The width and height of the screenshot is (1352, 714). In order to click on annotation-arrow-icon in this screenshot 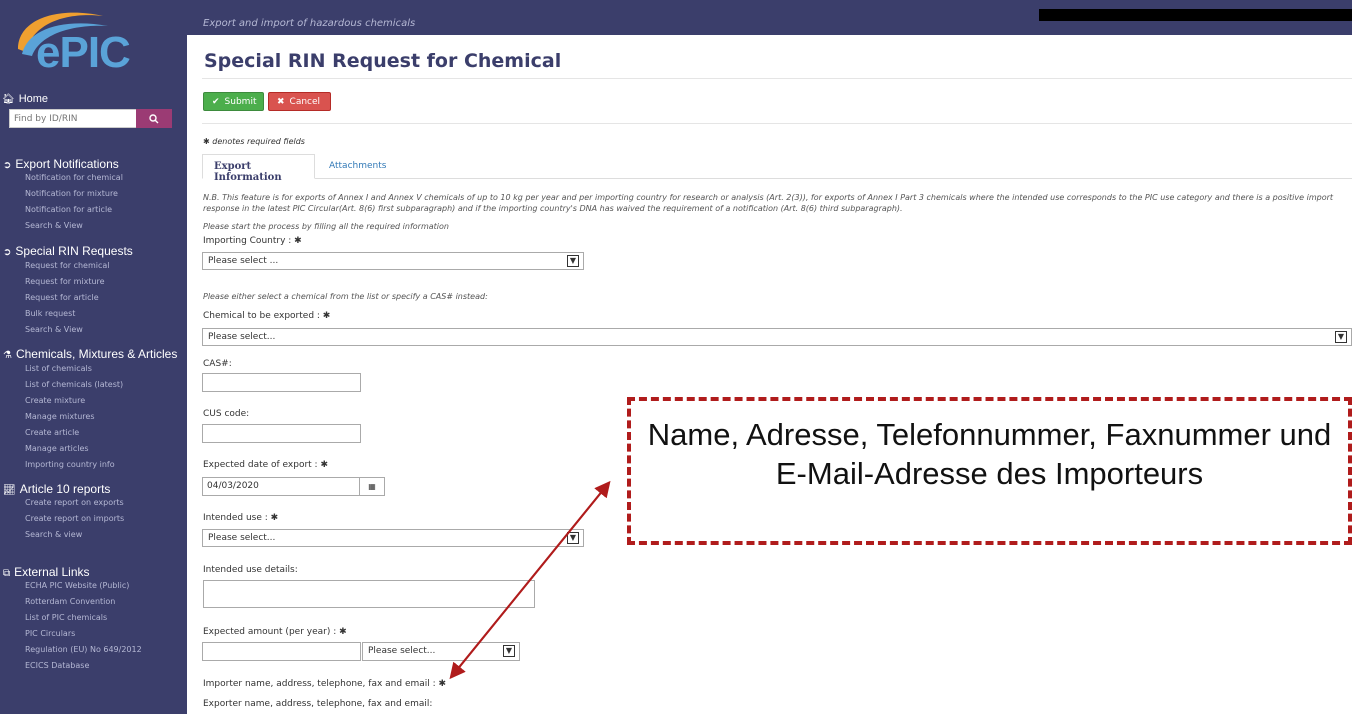, I will do `click(530, 580)`.